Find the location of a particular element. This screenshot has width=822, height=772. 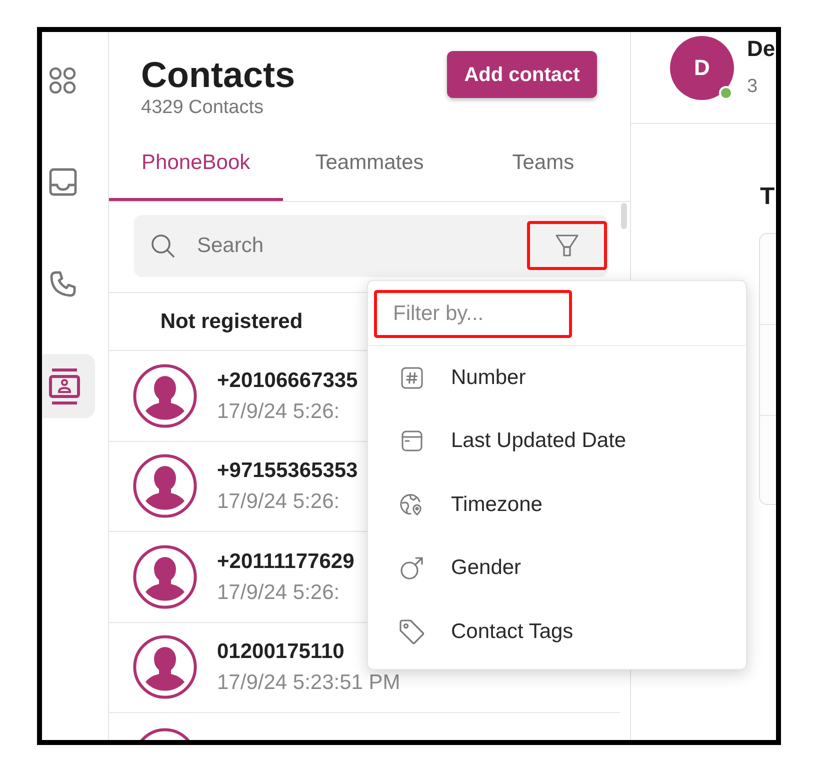

contacts-icon is located at coordinates (64, 386).